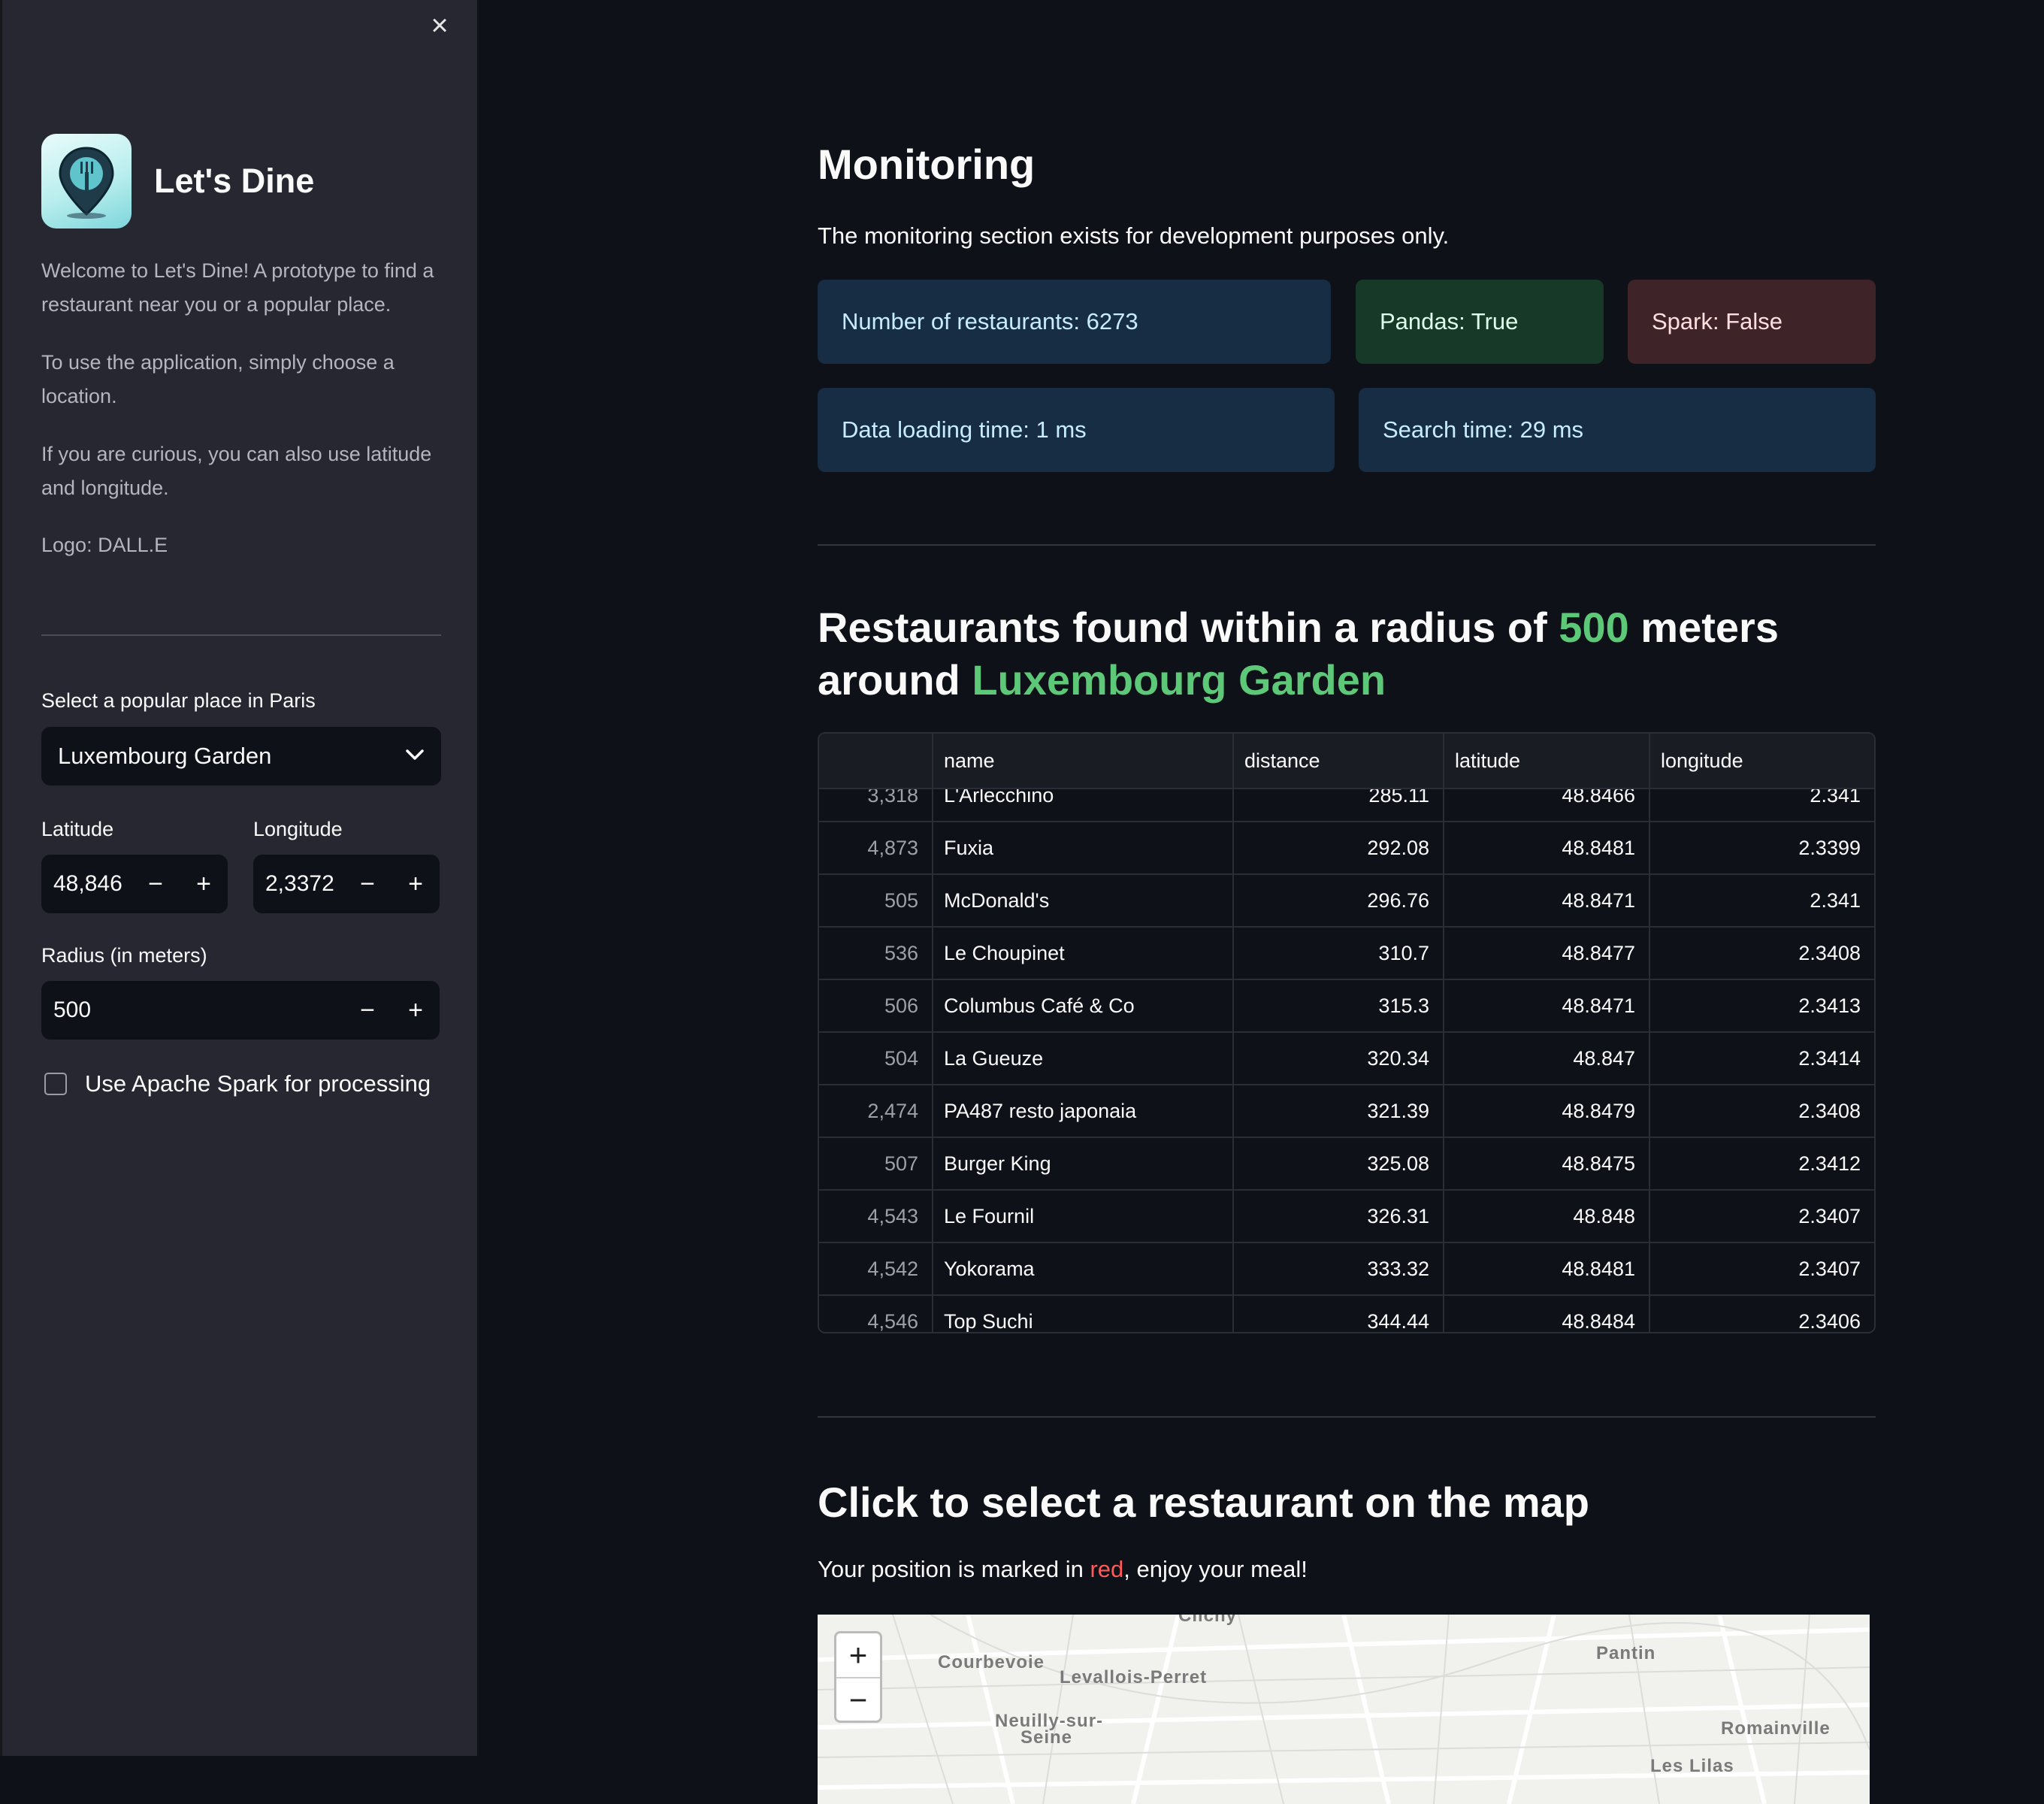  What do you see at coordinates (1762, 1006) in the screenshot?
I see `cell-longitude: 2.3413` at bounding box center [1762, 1006].